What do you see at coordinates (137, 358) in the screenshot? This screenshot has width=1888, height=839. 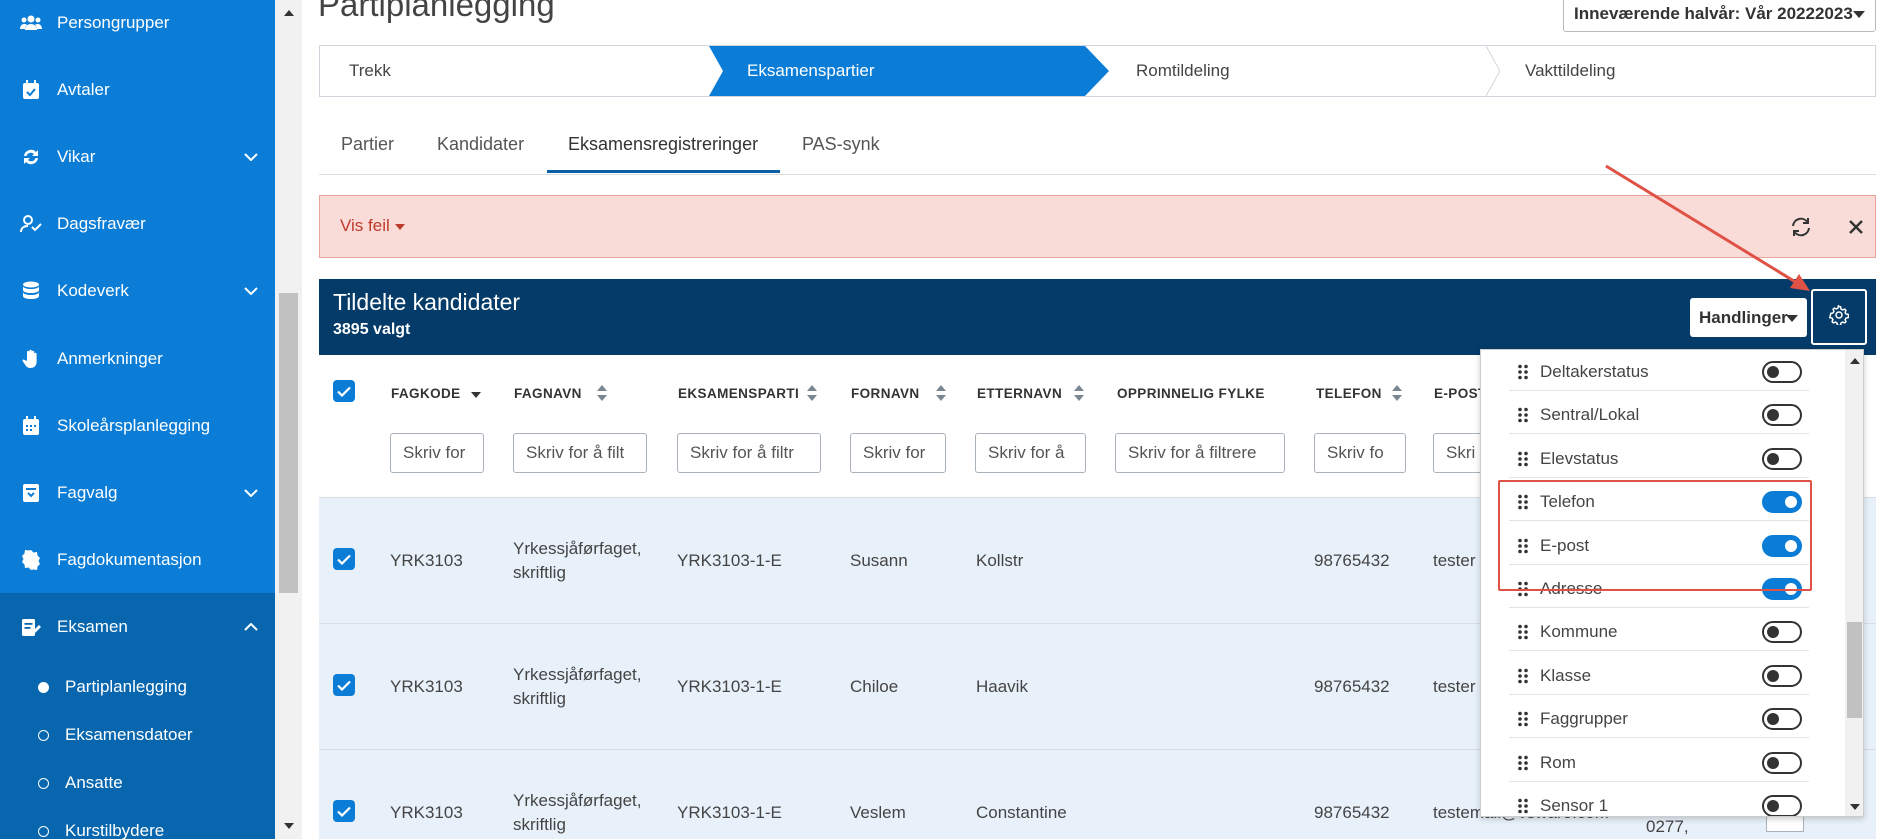 I see `sidebar-item-anmerkninger: Anmerkninger` at bounding box center [137, 358].